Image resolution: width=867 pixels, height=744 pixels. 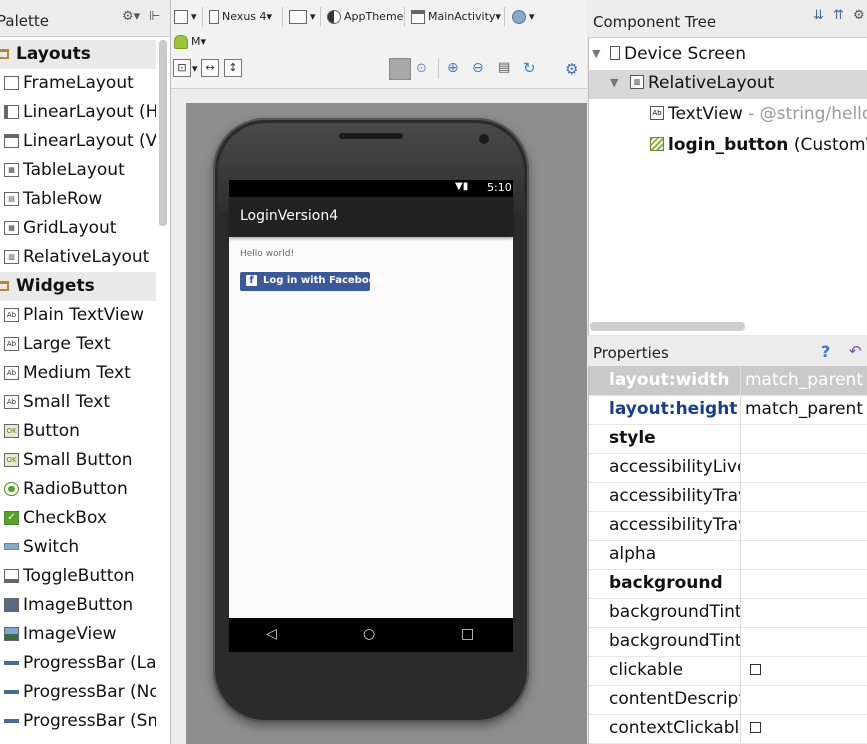 What do you see at coordinates (4, 286) in the screenshot?
I see `folder-icon` at bounding box center [4, 286].